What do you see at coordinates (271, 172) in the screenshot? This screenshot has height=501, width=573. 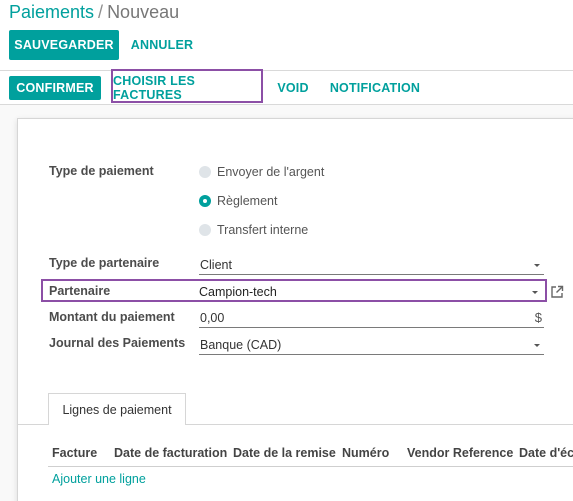 I see `radio-send-money-label: Envoyer de l'argent` at bounding box center [271, 172].